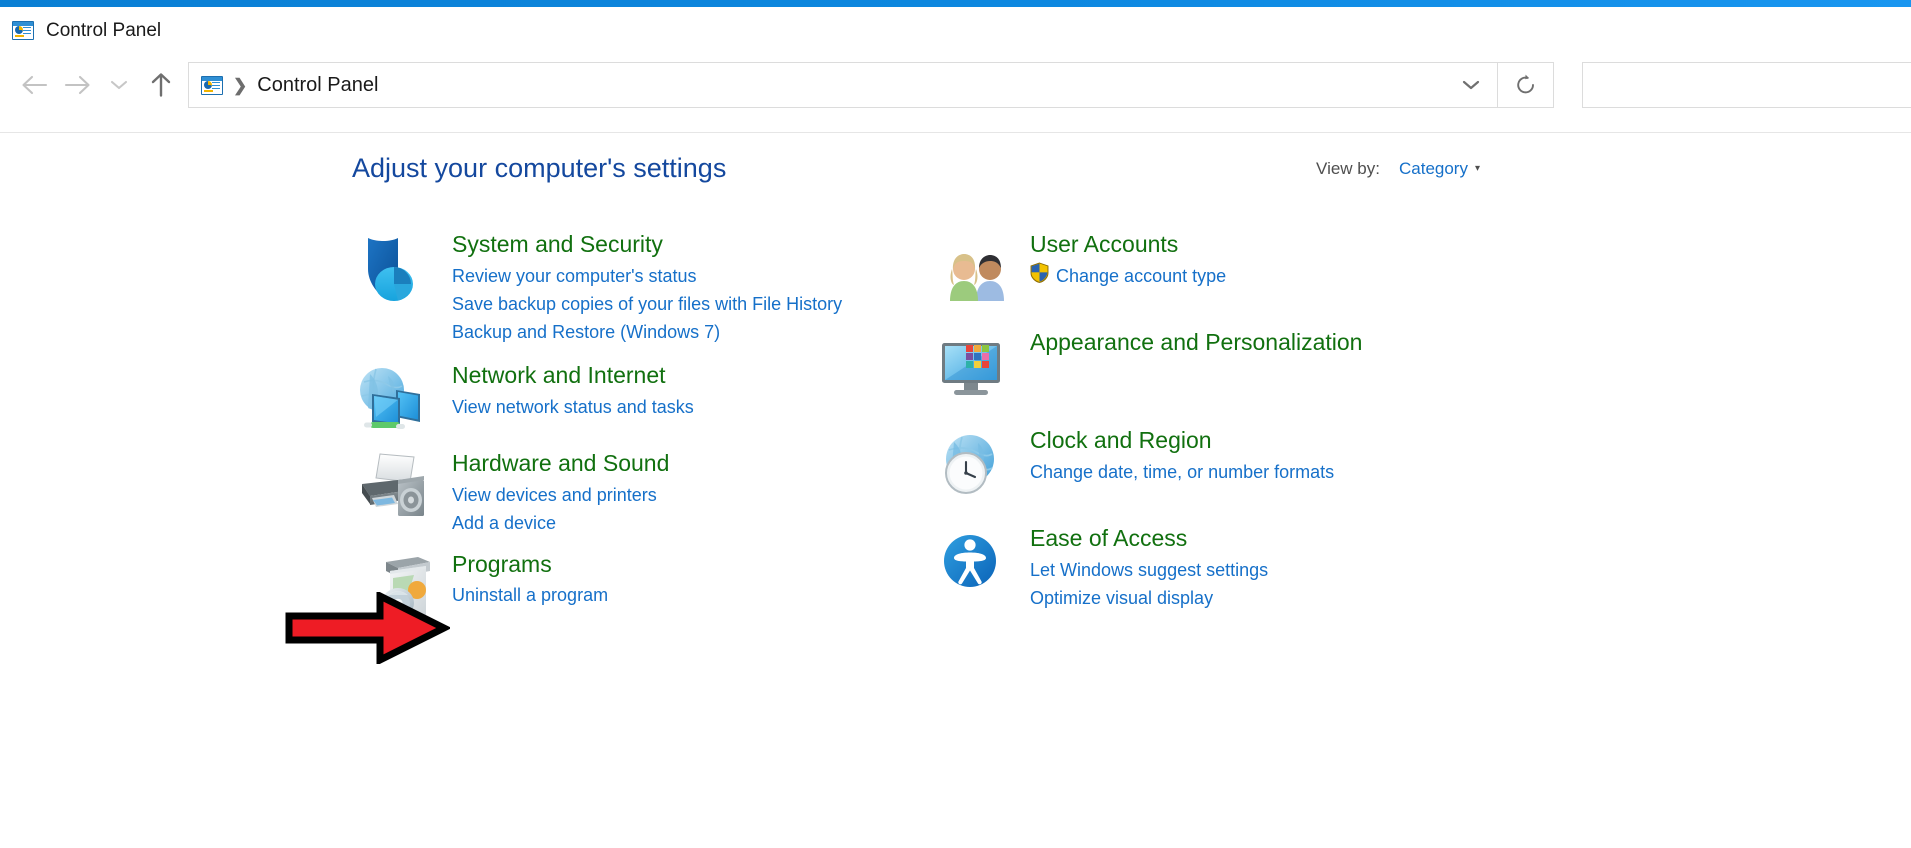 Image resolution: width=1911 pixels, height=848 pixels. Describe the element at coordinates (955, 3) in the screenshot. I see `window-accent-strip` at that location.